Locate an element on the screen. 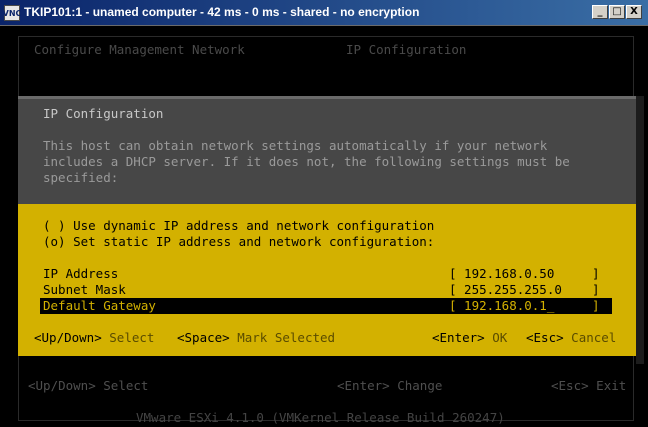 This screenshot has width=648, height=427. ip-address-field: [ 192.168.0.50 ] is located at coordinates (524, 274).